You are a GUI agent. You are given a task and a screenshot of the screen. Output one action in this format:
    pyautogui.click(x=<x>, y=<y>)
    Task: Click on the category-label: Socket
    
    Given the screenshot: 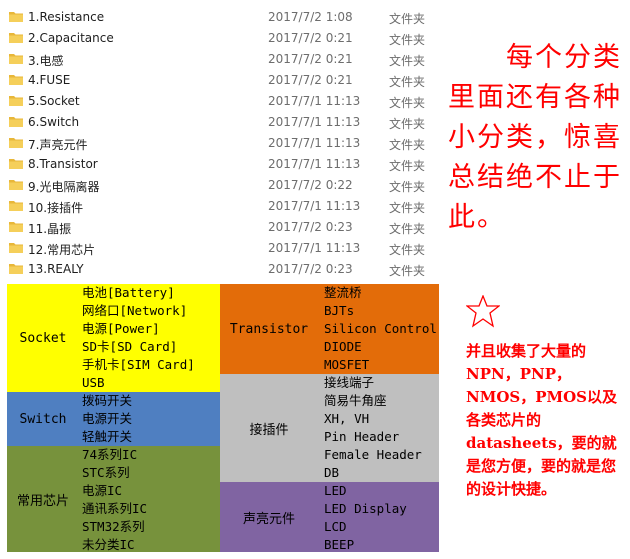 What is the action you would take?
    pyautogui.click(x=43, y=338)
    